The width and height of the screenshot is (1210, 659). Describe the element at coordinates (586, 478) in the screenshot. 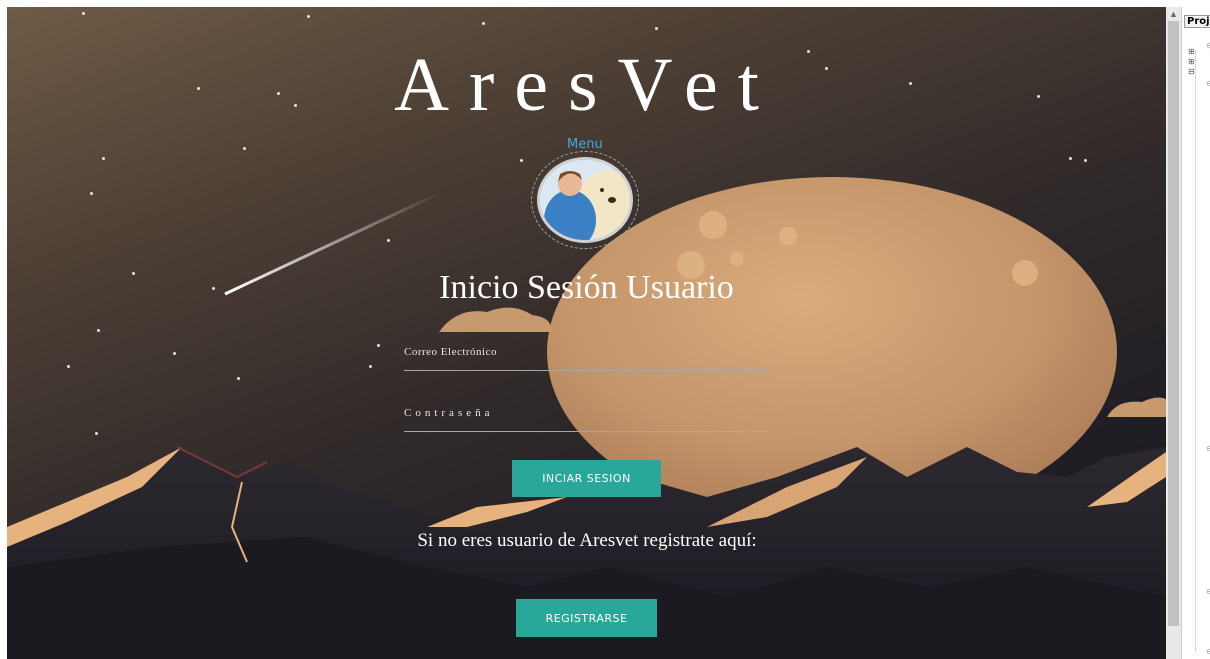

I see `login-button: INCIAR SESION` at that location.